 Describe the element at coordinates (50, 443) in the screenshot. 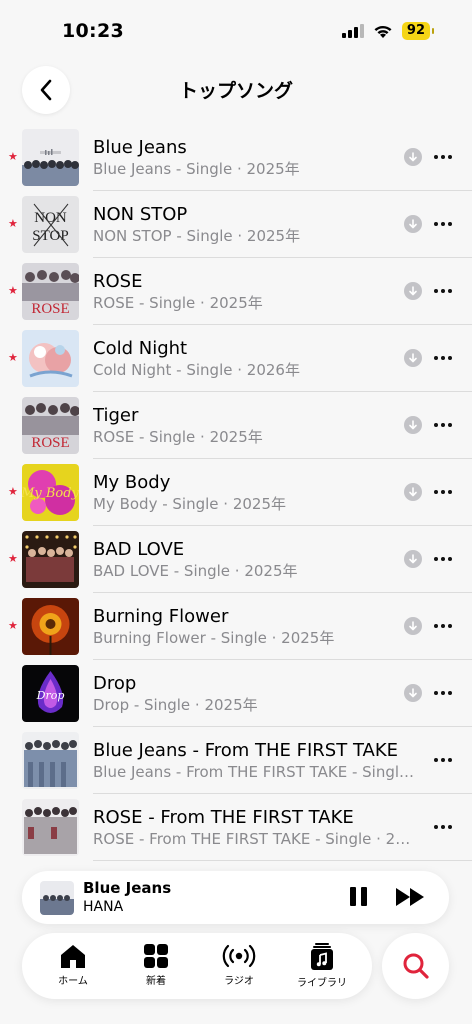

I see `svg-text: ROSE` at that location.